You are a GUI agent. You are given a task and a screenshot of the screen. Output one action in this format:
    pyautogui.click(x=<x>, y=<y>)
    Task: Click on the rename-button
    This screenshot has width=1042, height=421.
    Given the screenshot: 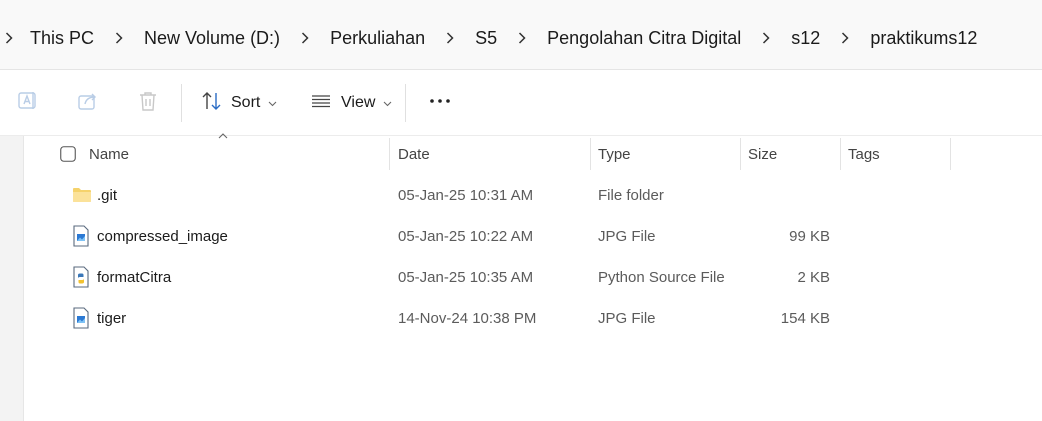 What is the action you would take?
    pyautogui.click(x=28, y=103)
    